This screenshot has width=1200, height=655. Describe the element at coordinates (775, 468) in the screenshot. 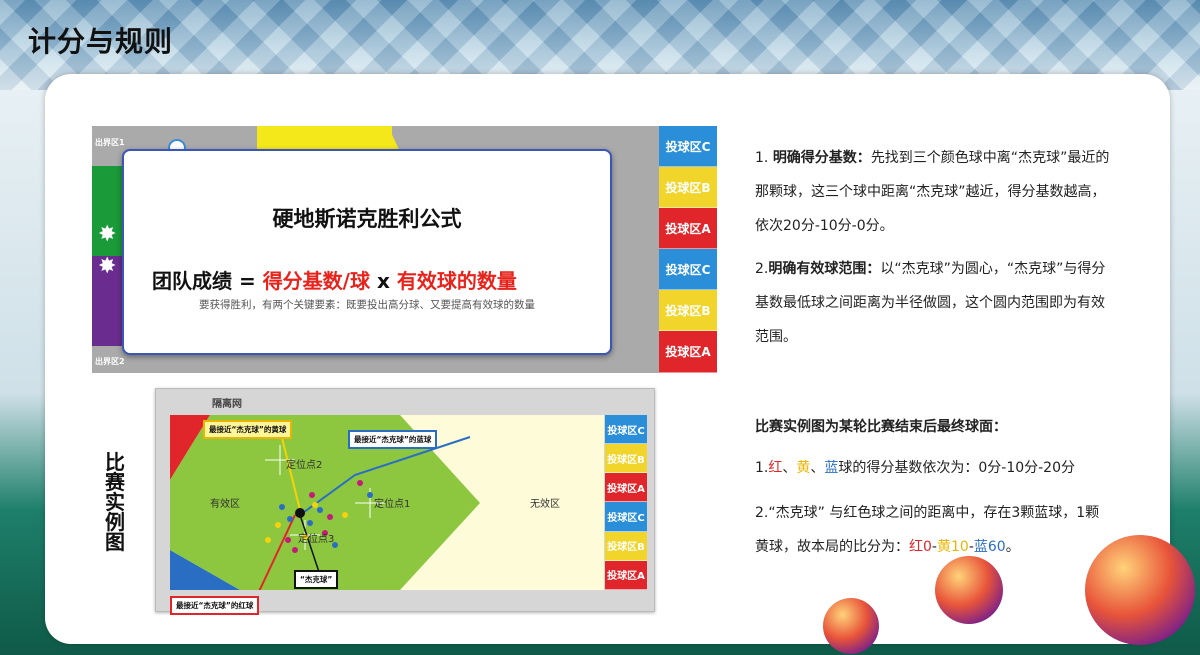

I see `red-word: 红` at that location.